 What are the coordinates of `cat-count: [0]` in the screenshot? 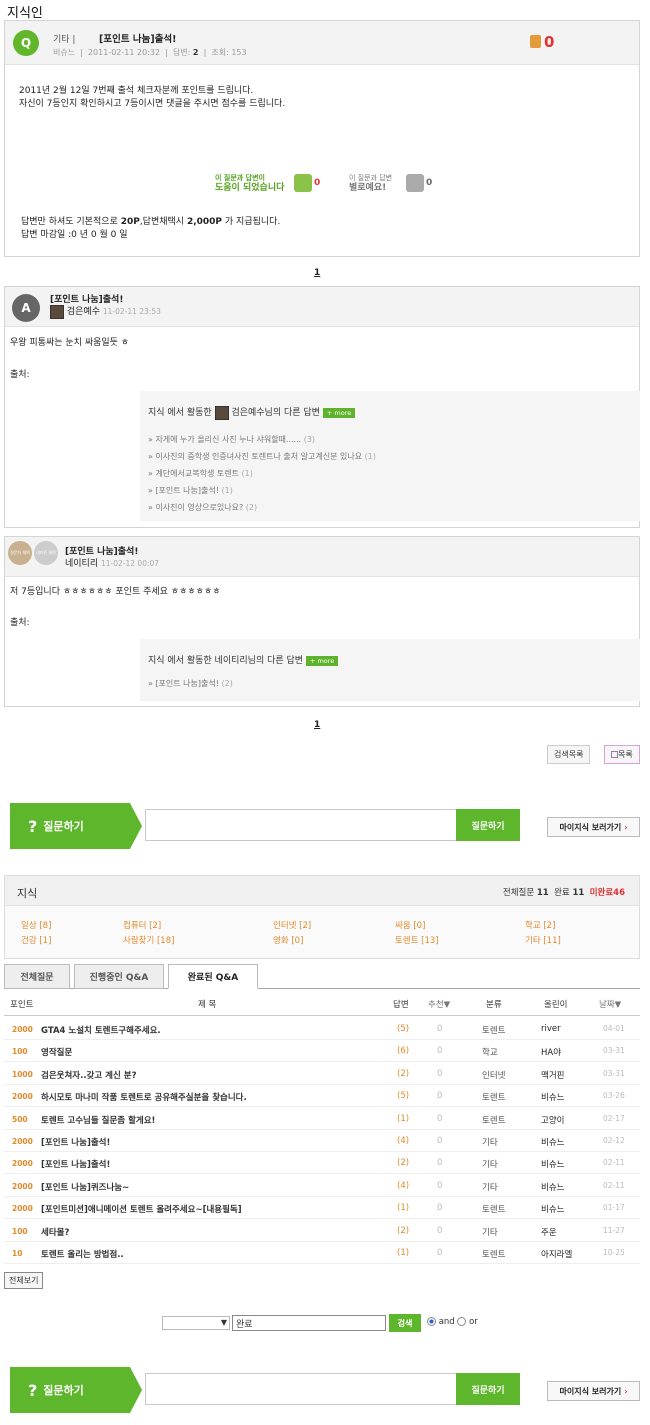 It's located at (419, 926).